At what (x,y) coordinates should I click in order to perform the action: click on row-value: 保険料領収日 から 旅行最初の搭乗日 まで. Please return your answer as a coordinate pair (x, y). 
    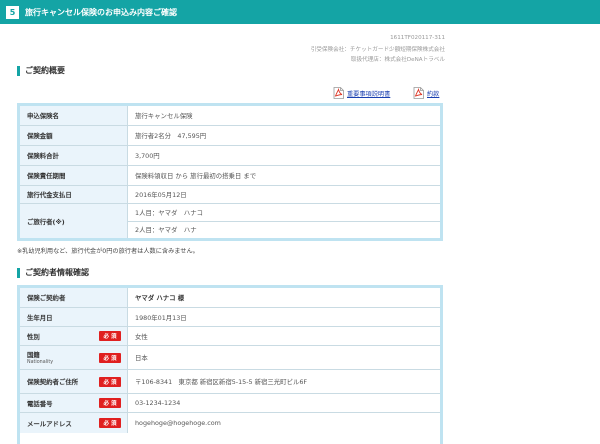
    Looking at the image, I should click on (196, 176).